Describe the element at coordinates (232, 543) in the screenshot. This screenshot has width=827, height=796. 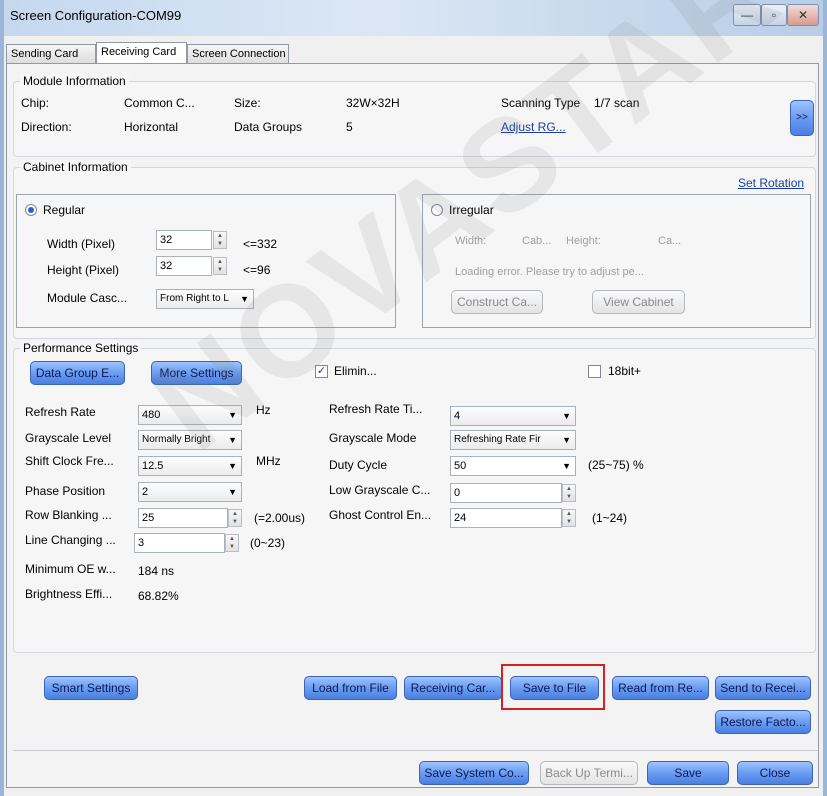
I see `line-changing-stepper: ▲ ▼` at that location.